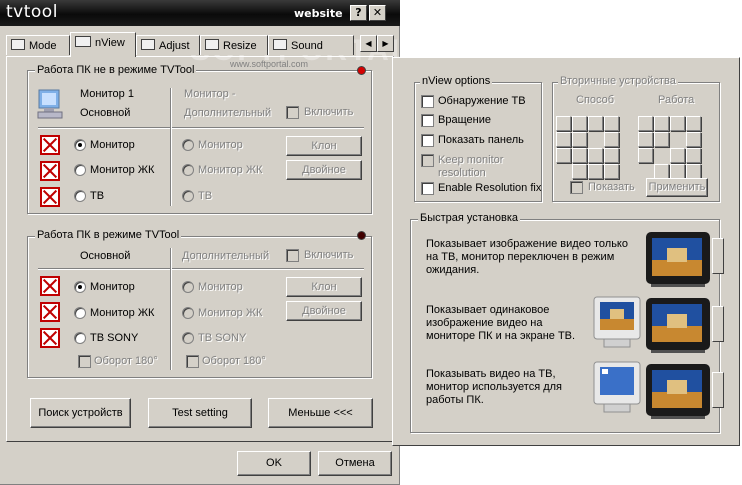  I want to click on tab-scroll-left-icon: ◀, so click(368, 43).